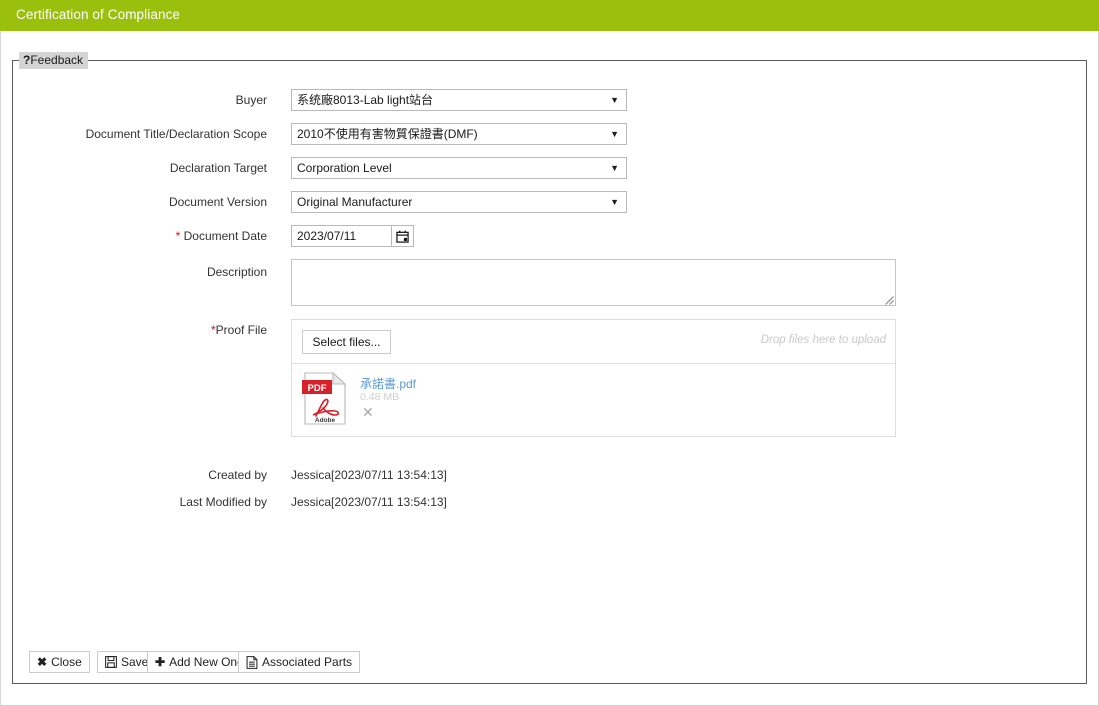 This screenshot has height=706, width=1099. What do you see at coordinates (341, 236) in the screenshot?
I see `document-date-input` at bounding box center [341, 236].